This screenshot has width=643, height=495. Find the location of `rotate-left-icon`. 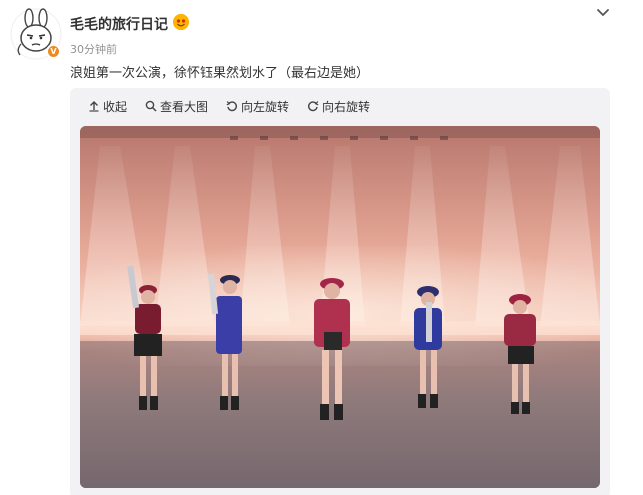

rotate-left-icon is located at coordinates (232, 106).